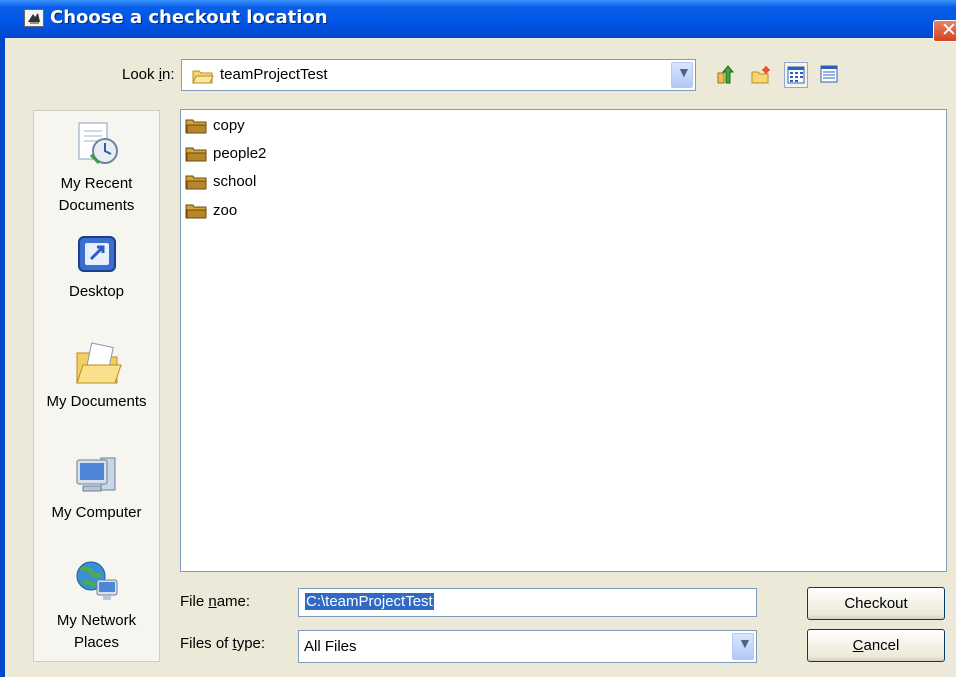  What do you see at coordinates (96, 167) in the screenshot?
I see `place-recent-documents: My Recent Documents` at bounding box center [96, 167].